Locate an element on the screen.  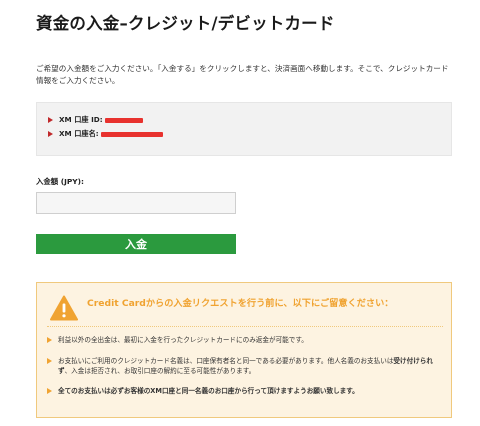
notice-item-text-post: 、入金は拒否され、お取引口座の解約に至る可能性があります。 is located at coordinates (160, 371).